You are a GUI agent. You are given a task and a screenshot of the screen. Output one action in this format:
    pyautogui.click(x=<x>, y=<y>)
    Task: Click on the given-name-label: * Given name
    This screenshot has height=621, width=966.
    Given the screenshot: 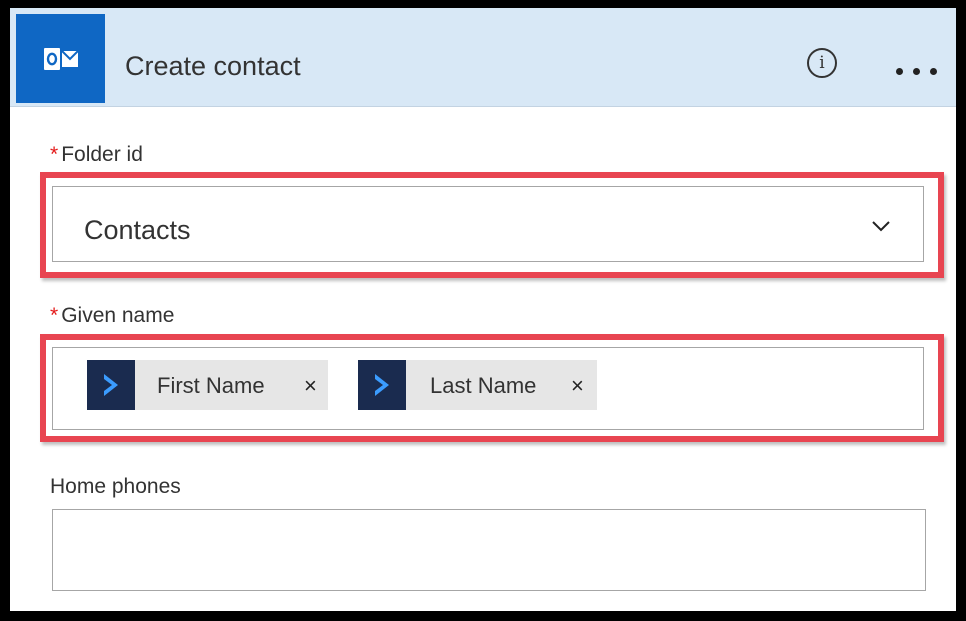 What is the action you would take?
    pyautogui.click(x=112, y=316)
    